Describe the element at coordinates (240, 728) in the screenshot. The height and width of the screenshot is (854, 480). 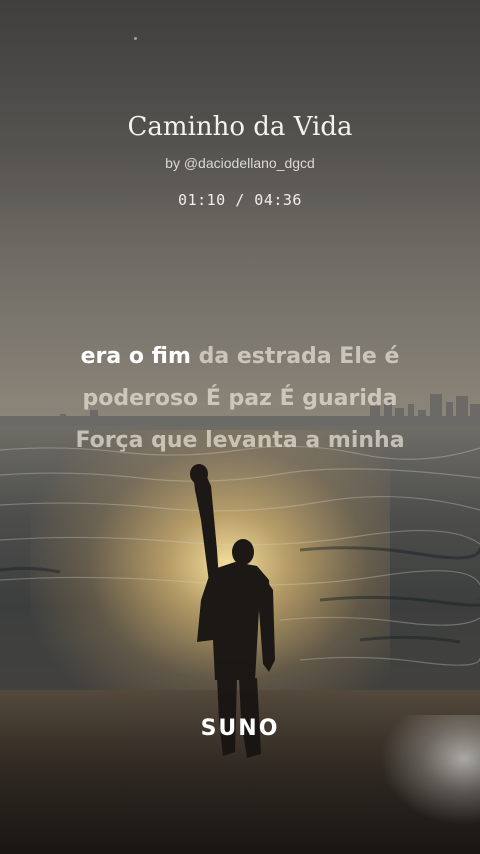
I see `suno-logo: SUNO` at that location.